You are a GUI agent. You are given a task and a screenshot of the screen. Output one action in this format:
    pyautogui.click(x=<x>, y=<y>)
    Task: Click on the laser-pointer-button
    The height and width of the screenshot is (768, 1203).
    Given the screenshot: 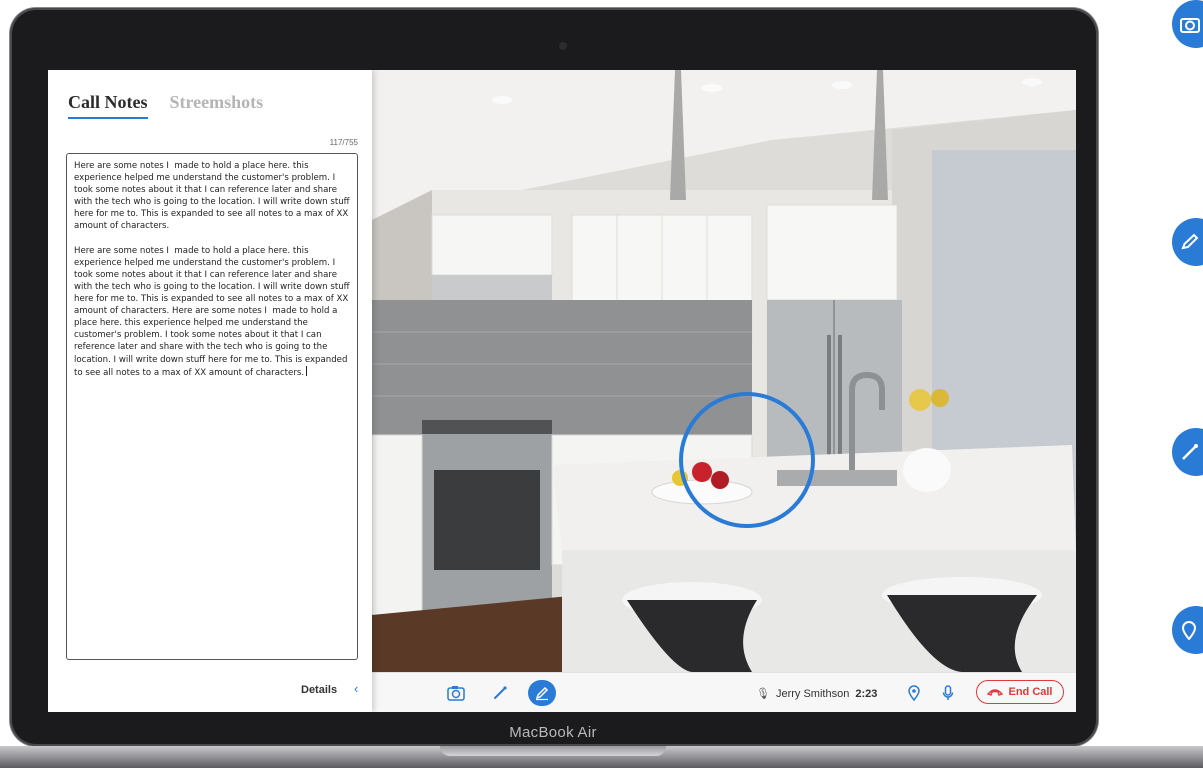 What is the action you would take?
    pyautogui.click(x=500, y=693)
    